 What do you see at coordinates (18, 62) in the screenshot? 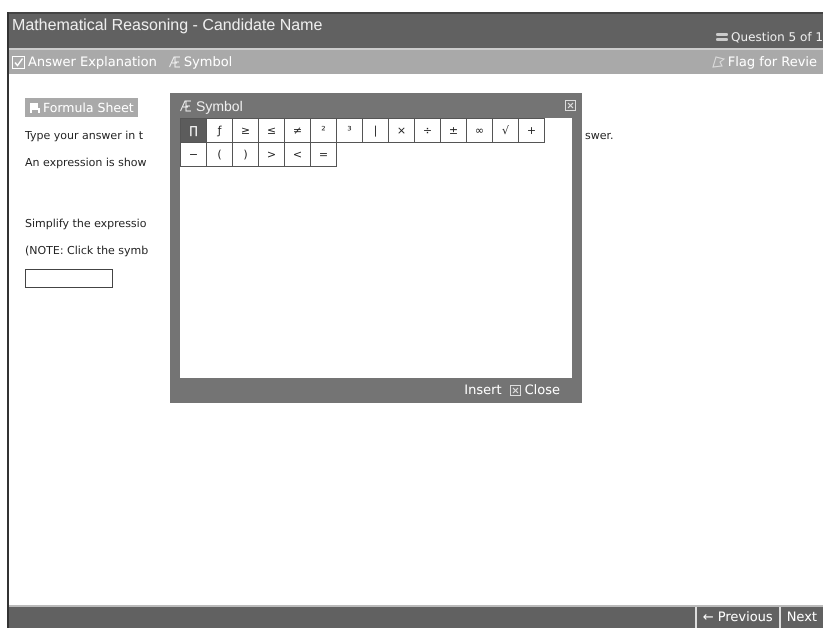
I see `checkbox-icon` at bounding box center [18, 62].